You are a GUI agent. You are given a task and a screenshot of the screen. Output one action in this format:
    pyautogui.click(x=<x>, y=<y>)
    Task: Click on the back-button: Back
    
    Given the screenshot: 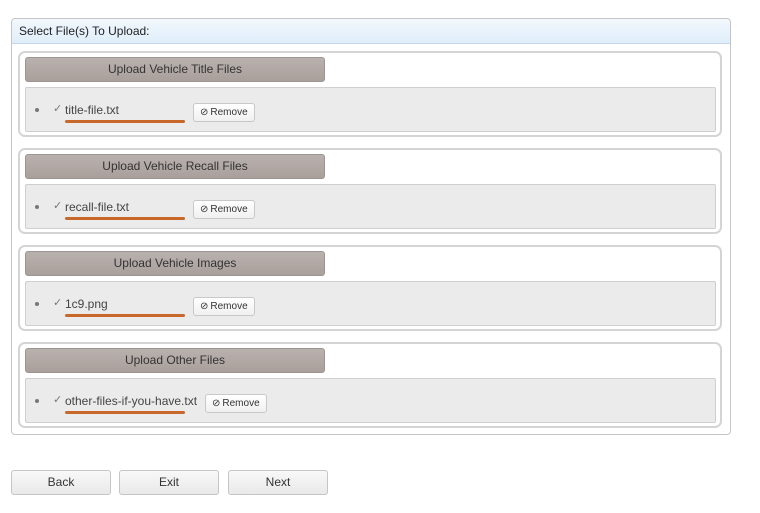 What is the action you would take?
    pyautogui.click(x=61, y=482)
    